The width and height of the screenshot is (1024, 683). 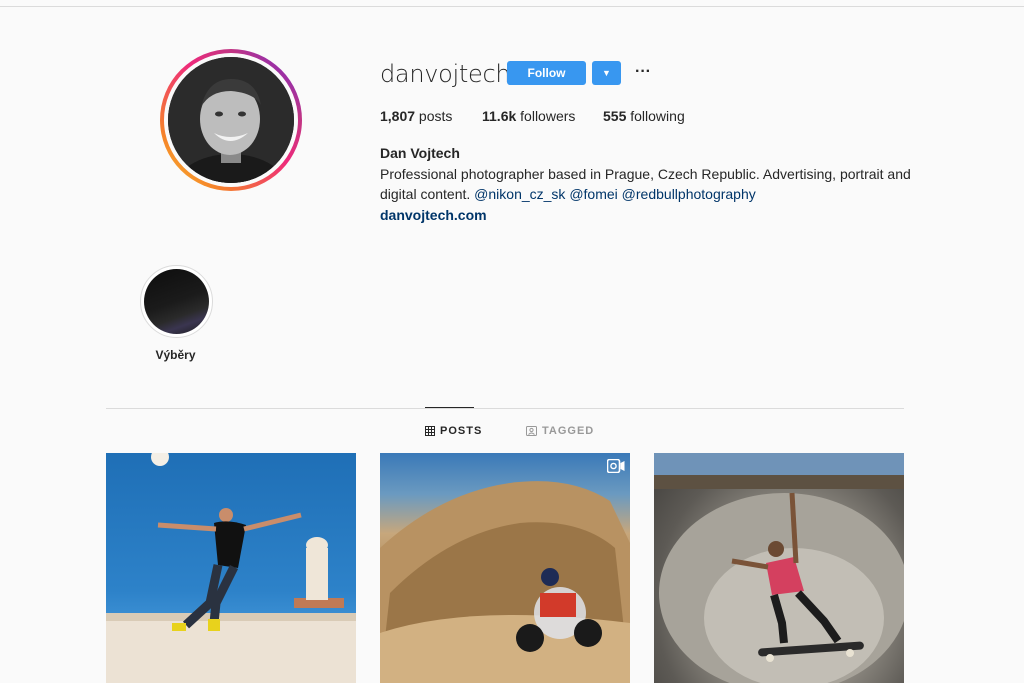 What do you see at coordinates (499, 116) in the screenshot?
I see `followers-count: 11.6k` at bounding box center [499, 116].